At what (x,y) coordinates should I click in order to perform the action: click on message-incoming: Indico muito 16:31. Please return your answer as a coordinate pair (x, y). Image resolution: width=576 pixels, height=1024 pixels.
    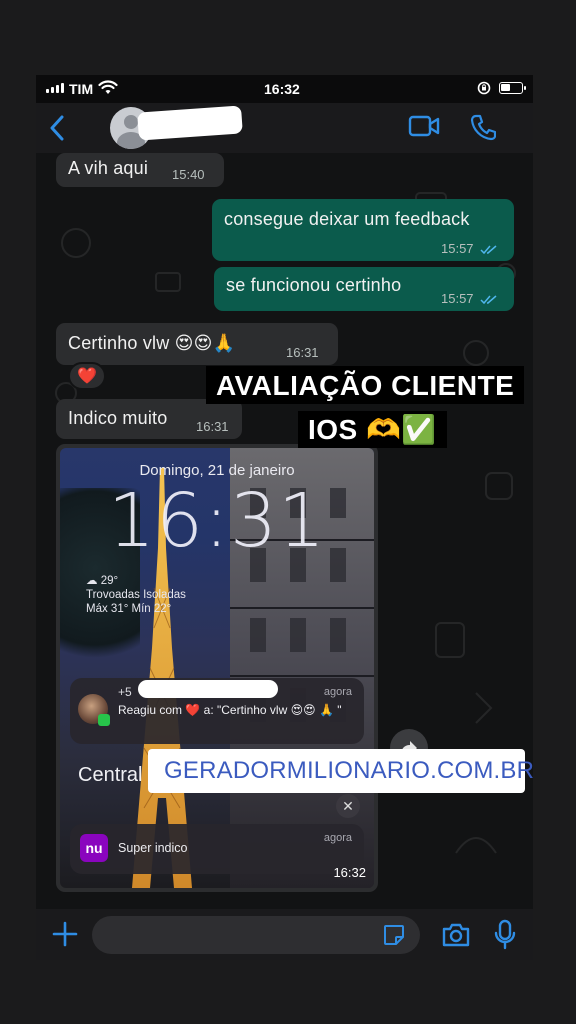
    Looking at the image, I should click on (149, 419).